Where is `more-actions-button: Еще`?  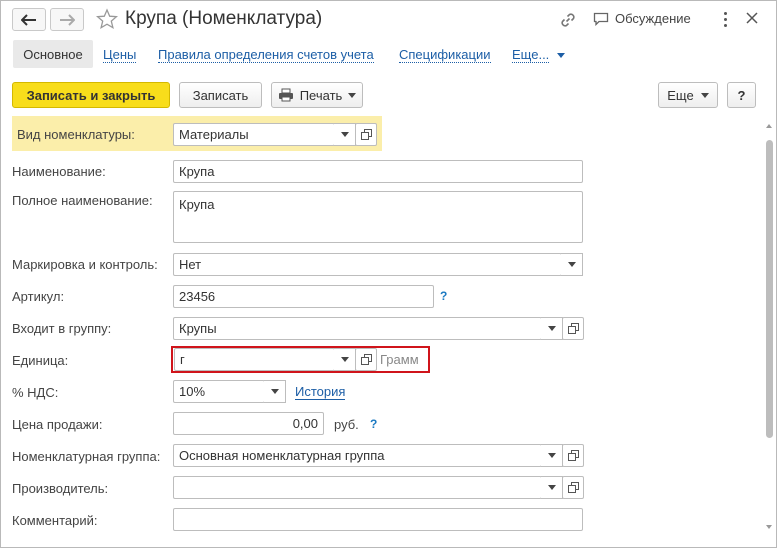
more-actions-button: Еще is located at coordinates (688, 95).